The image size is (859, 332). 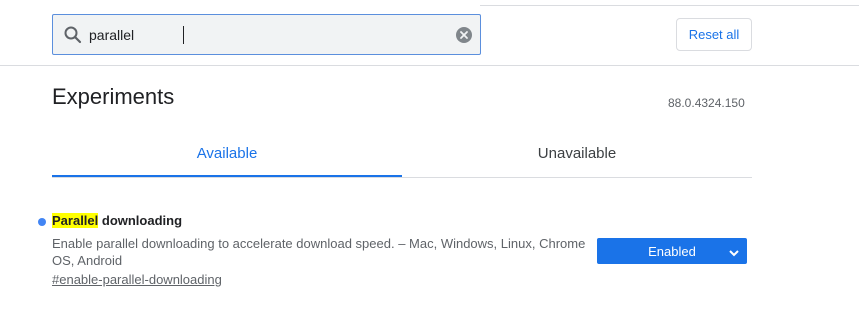 What do you see at coordinates (73, 35) in the screenshot?
I see `search-icon` at bounding box center [73, 35].